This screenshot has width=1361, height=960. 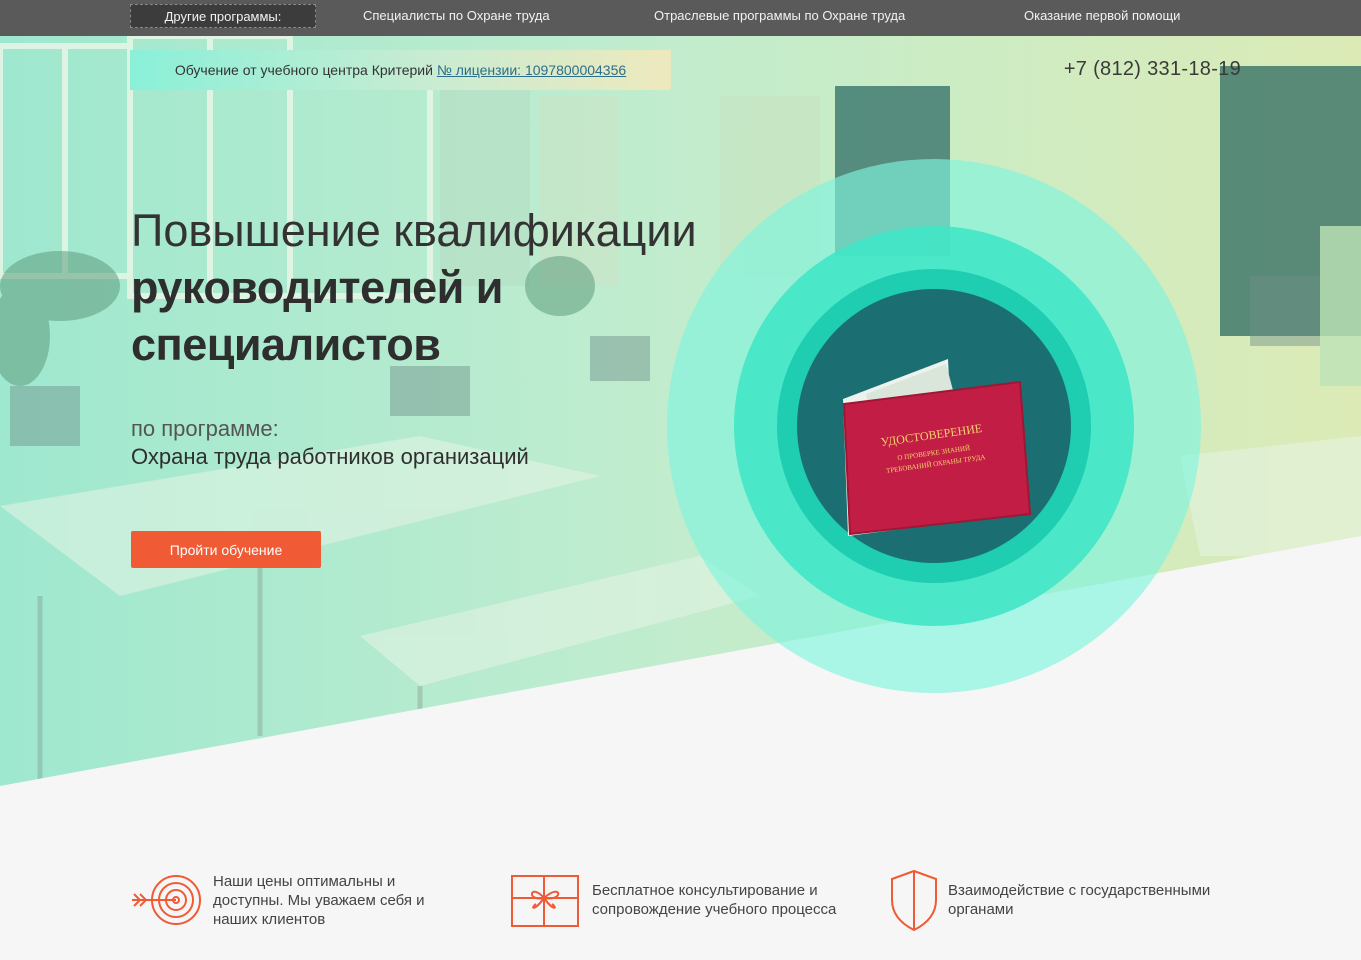 What do you see at coordinates (779, 16) in the screenshot?
I see `nav-item-industry-programs: Отраслевые программы по Охране труда` at bounding box center [779, 16].